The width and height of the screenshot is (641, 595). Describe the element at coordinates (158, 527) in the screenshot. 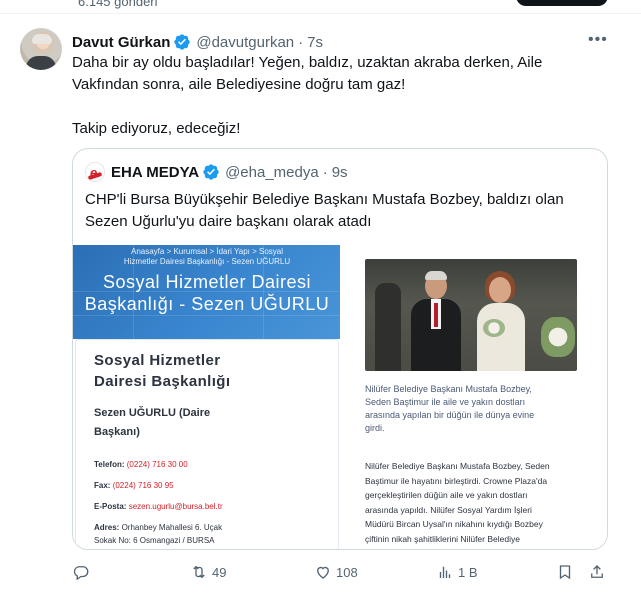

I see `address-row: Adres: Orhanbey Mahallesi 6. Uçak` at that location.